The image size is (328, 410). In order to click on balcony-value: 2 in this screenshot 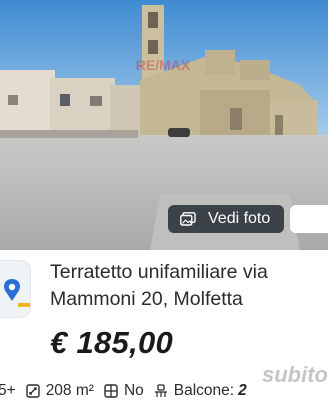, I will do `click(242, 390)`.